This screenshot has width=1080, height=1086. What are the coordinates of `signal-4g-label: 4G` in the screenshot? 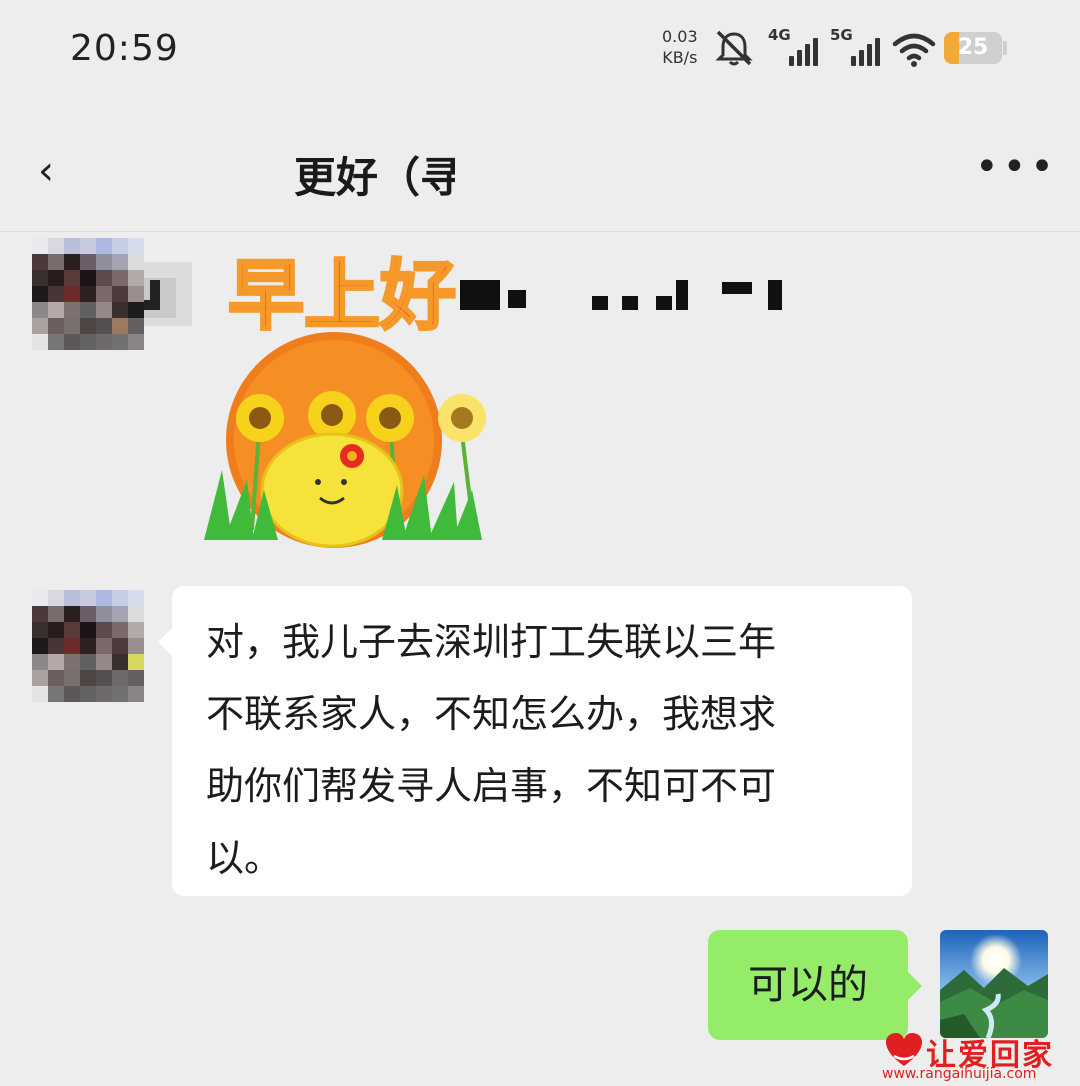 It's located at (779, 35).